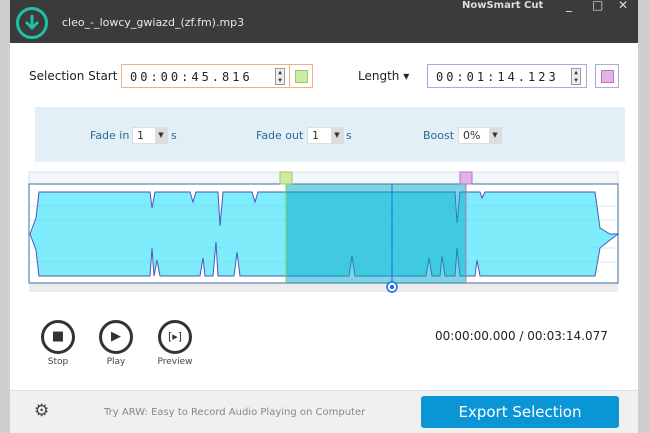  Describe the element at coordinates (607, 76) in the screenshot. I see `end-color-swatch` at that location.